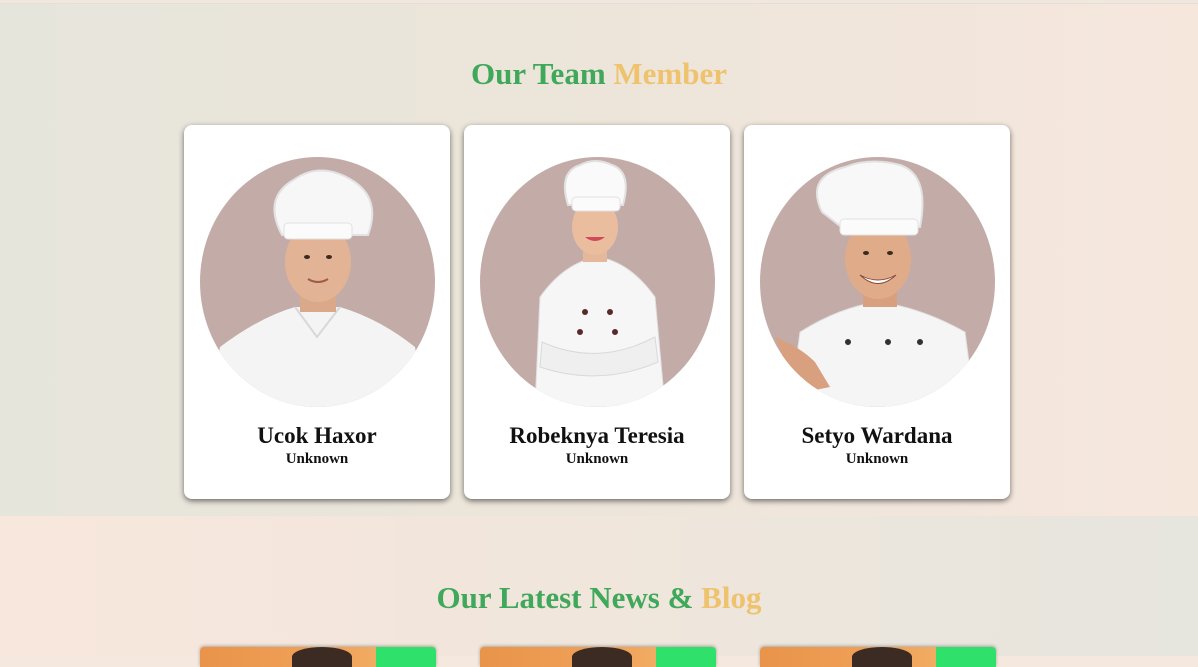 This screenshot has width=1198, height=667. Describe the element at coordinates (565, 597) in the screenshot. I see `news-title-primary: Our Latest News &` at that location.